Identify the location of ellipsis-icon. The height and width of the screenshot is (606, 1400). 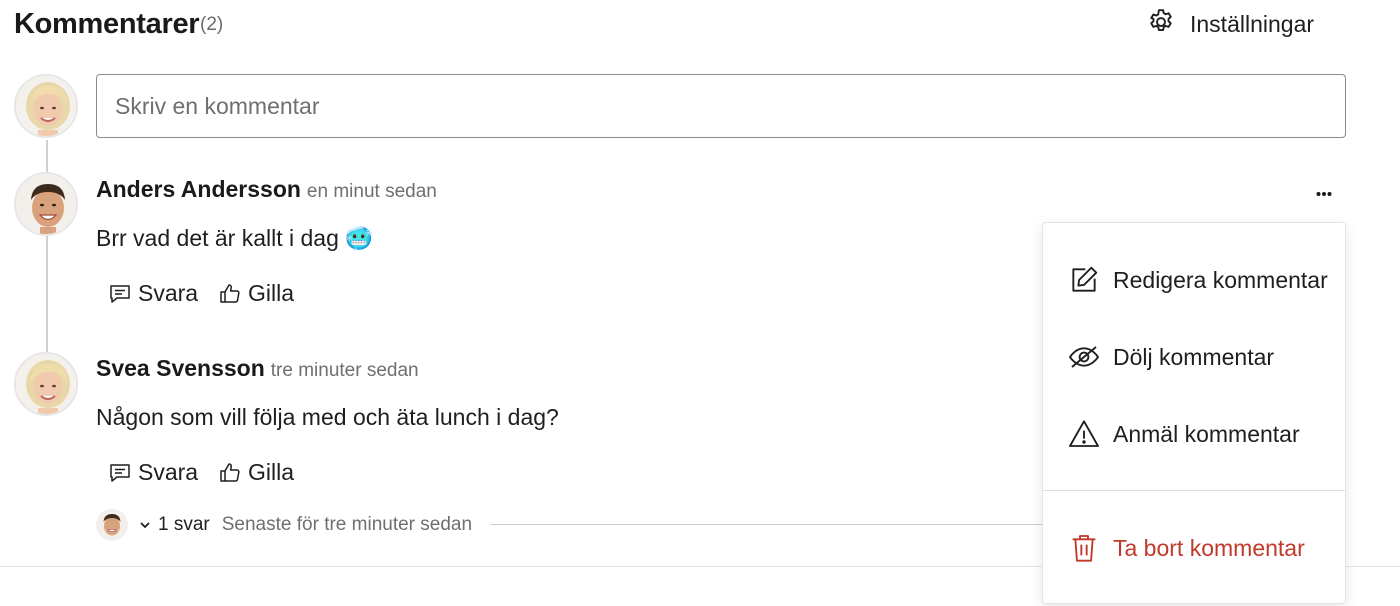
(1324, 194).